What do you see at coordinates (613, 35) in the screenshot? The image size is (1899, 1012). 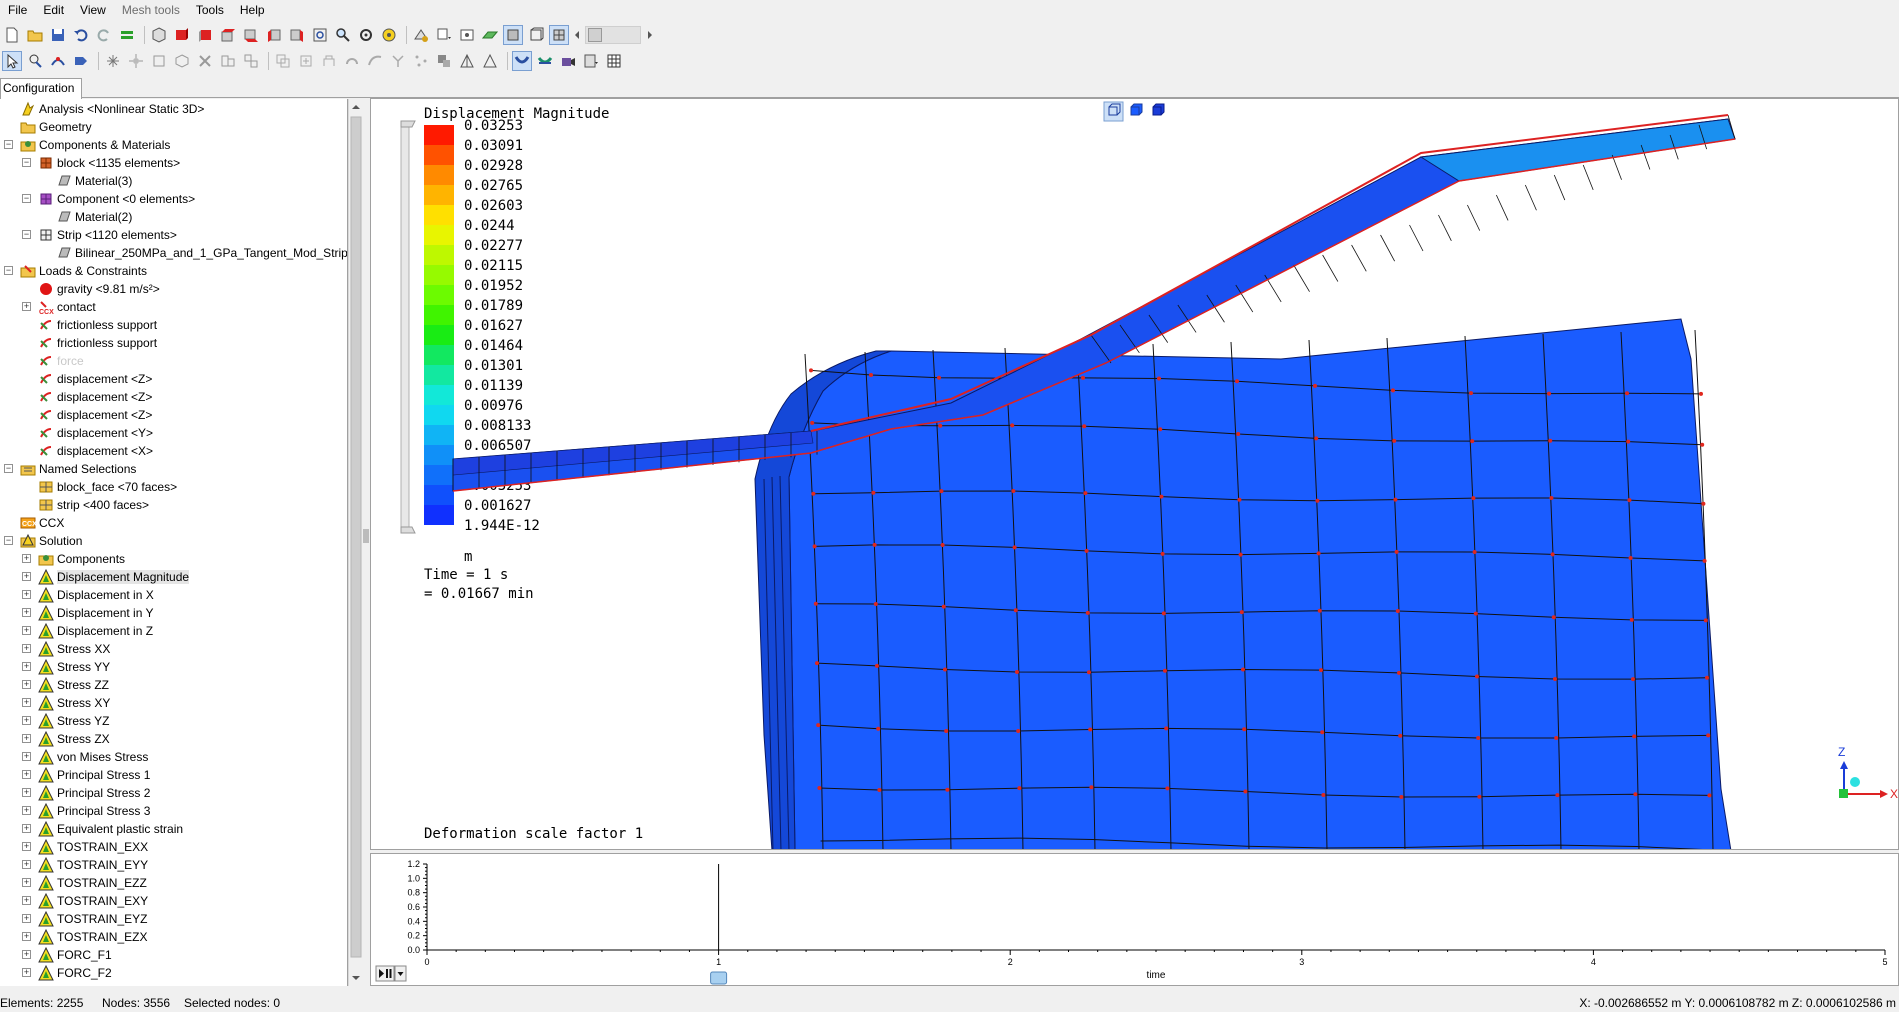 I see `toolbar-slider` at bounding box center [613, 35].